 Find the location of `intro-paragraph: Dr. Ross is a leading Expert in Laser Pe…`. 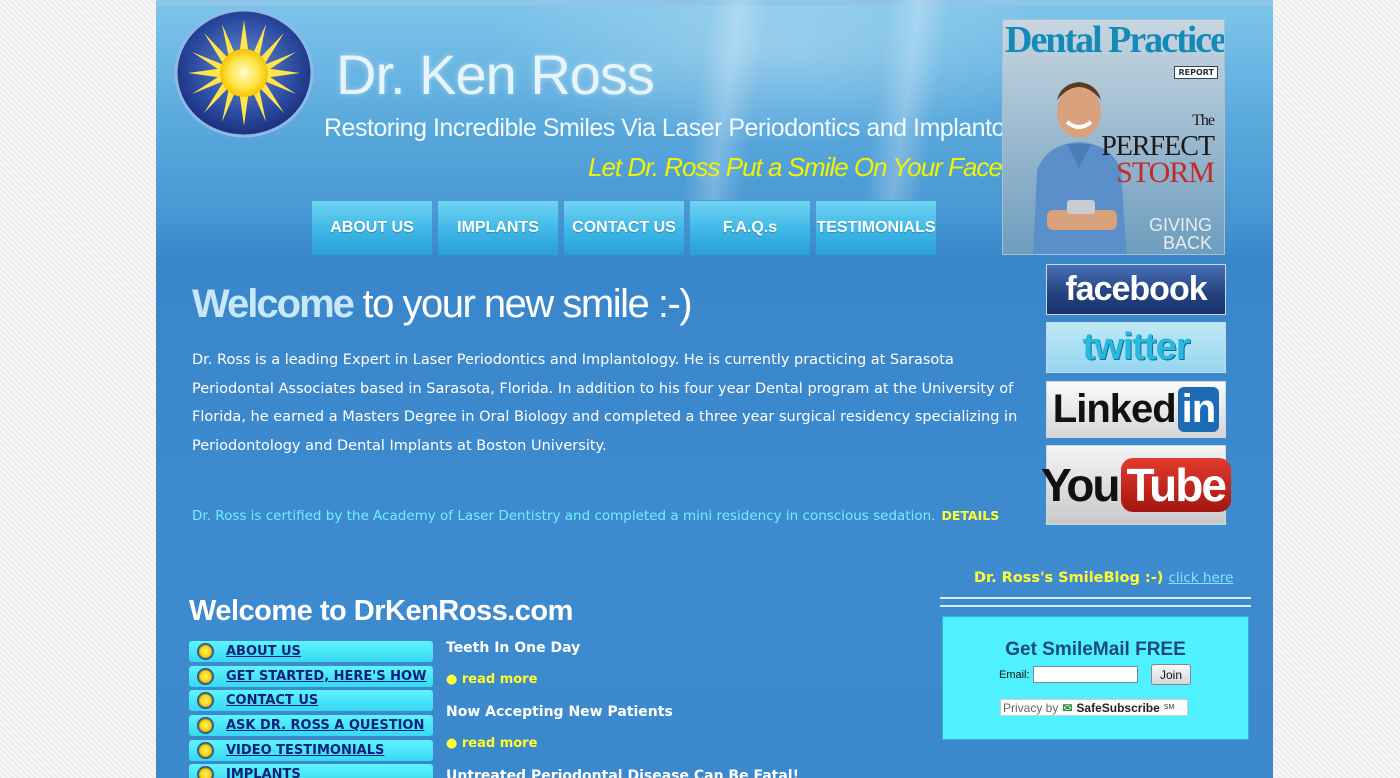

intro-paragraph: Dr. Ross is a leading Expert in Laser Pe… is located at coordinates (605, 403).